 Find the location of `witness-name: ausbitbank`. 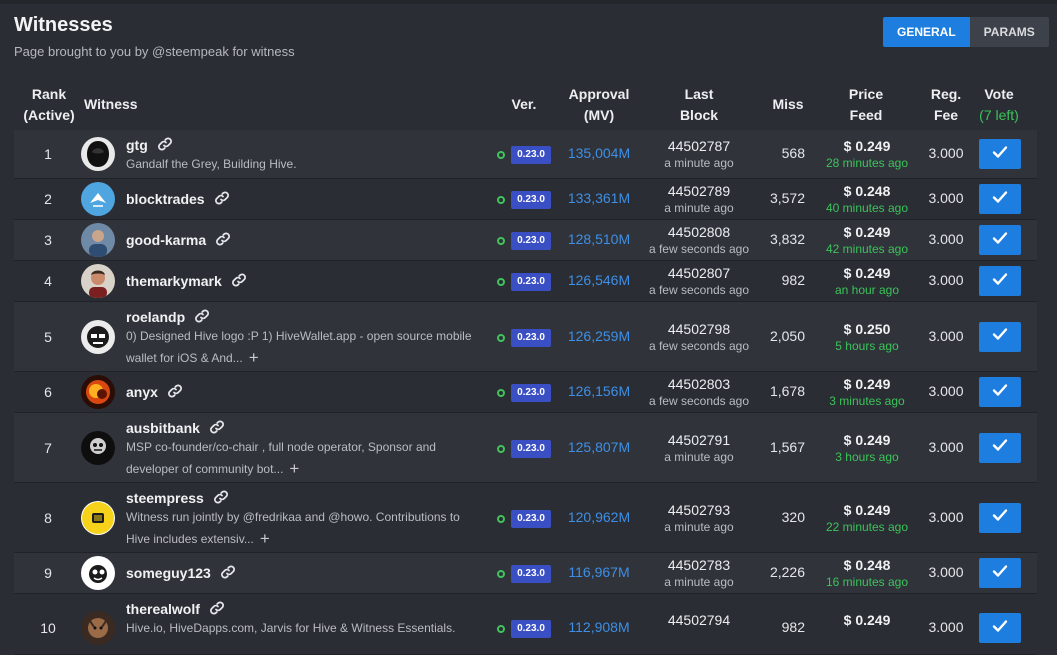

witness-name: ausbitbank is located at coordinates (163, 428).